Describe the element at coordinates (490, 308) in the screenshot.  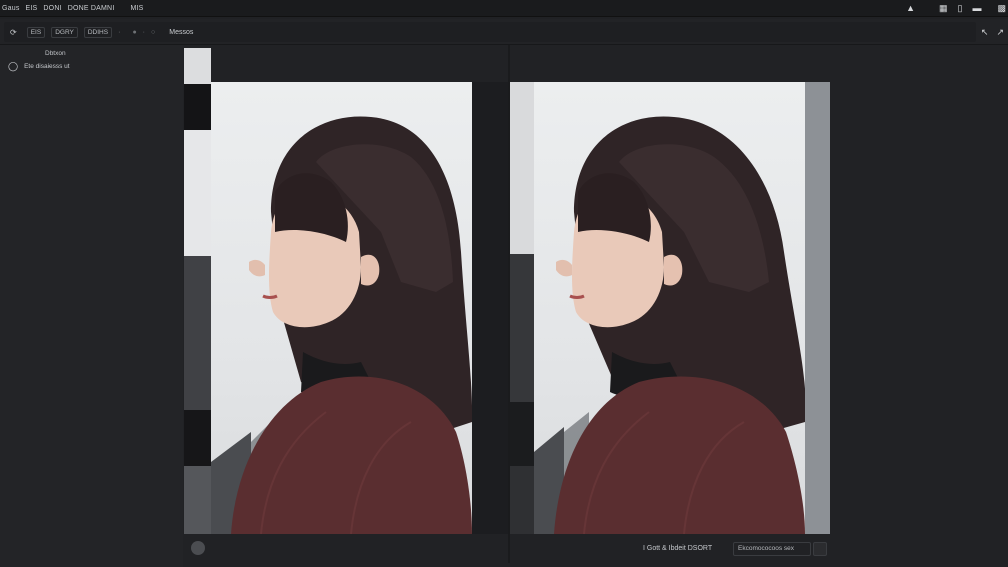
I see `gap-strip` at that location.